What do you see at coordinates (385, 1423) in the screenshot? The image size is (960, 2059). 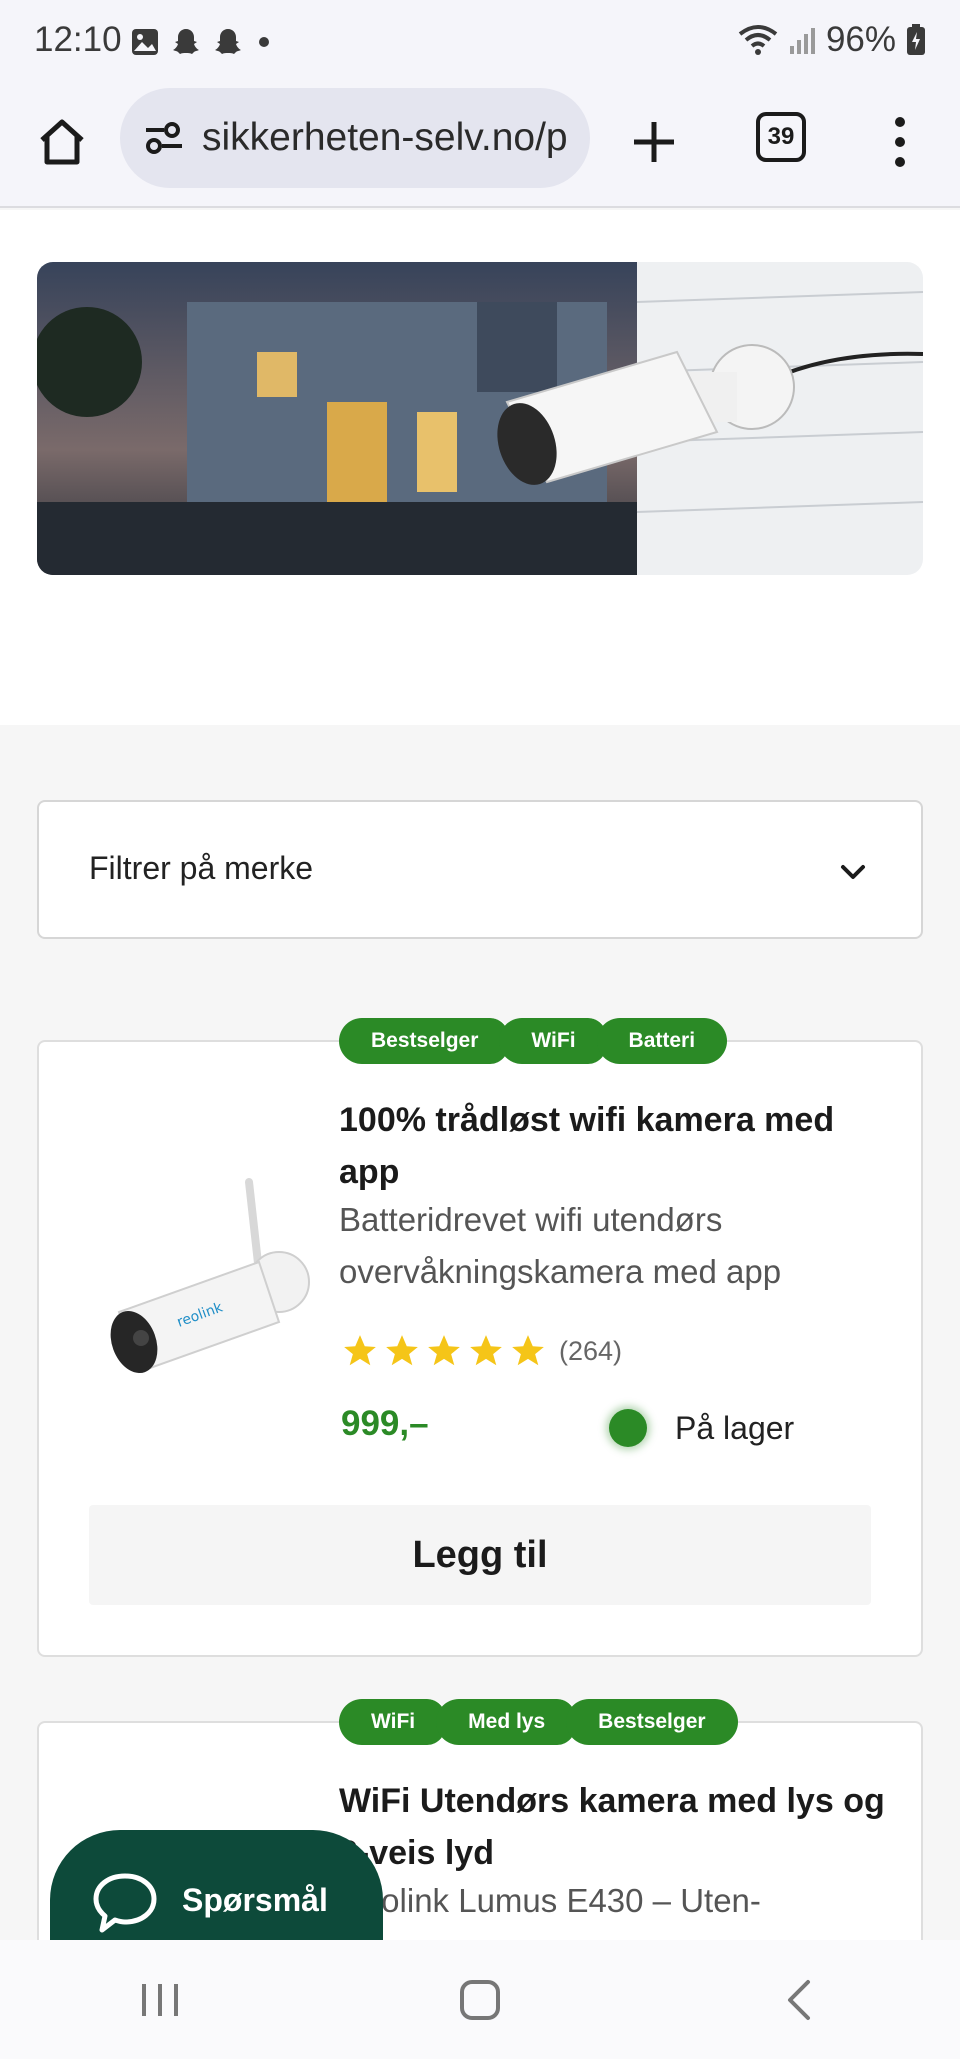 I see `product-price: 999,–` at bounding box center [385, 1423].